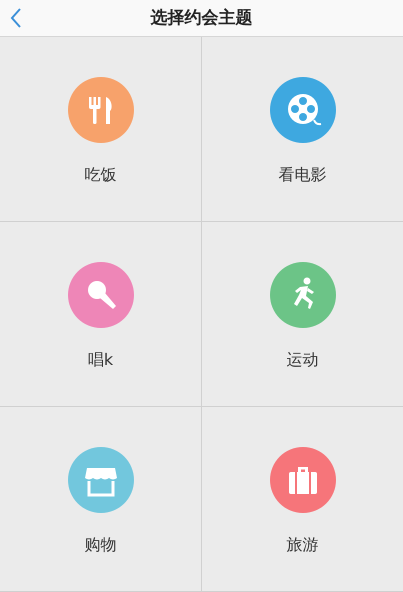 This screenshot has width=403, height=592. Describe the element at coordinates (100, 175) in the screenshot. I see `theme-label: 吃饭` at that location.